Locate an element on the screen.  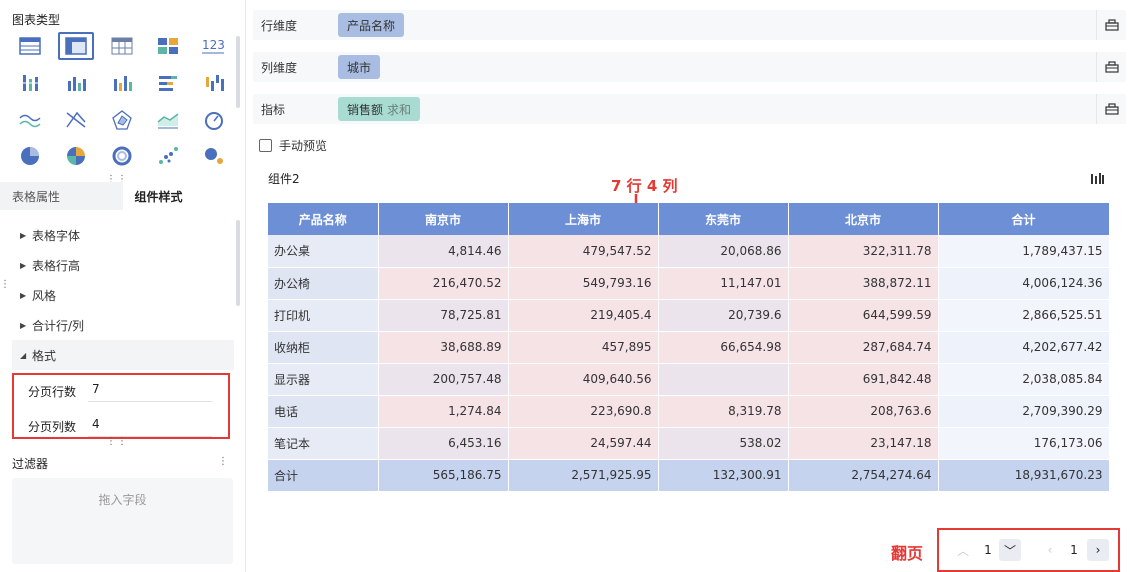
manual-preview-checkbox is located at coordinates (265, 145).